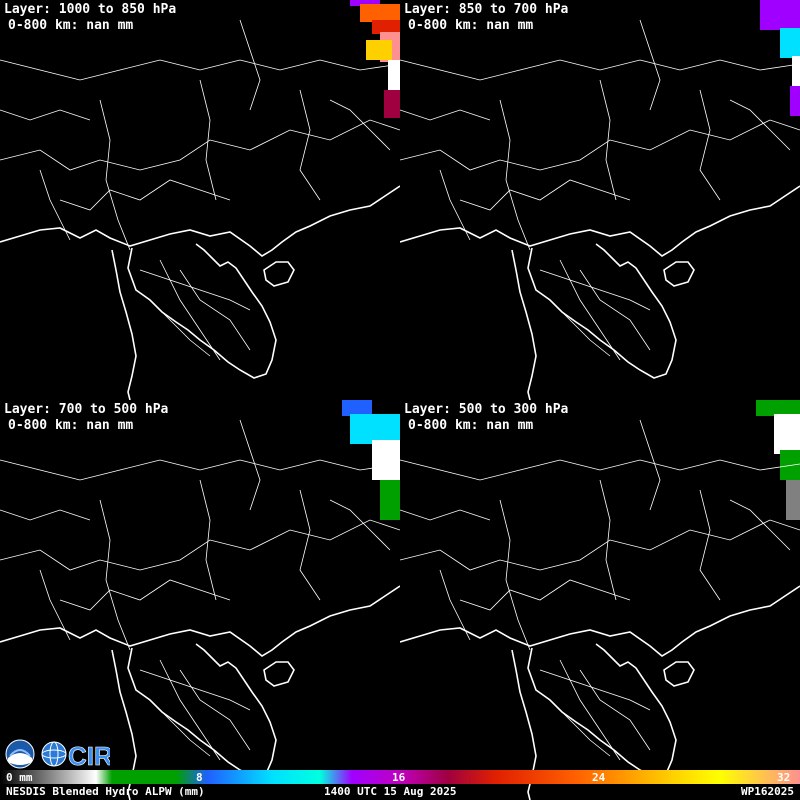 The width and height of the screenshot is (800, 800). What do you see at coordinates (767, 791) in the screenshot?
I see `storm-id: WP162025` at bounding box center [767, 791].